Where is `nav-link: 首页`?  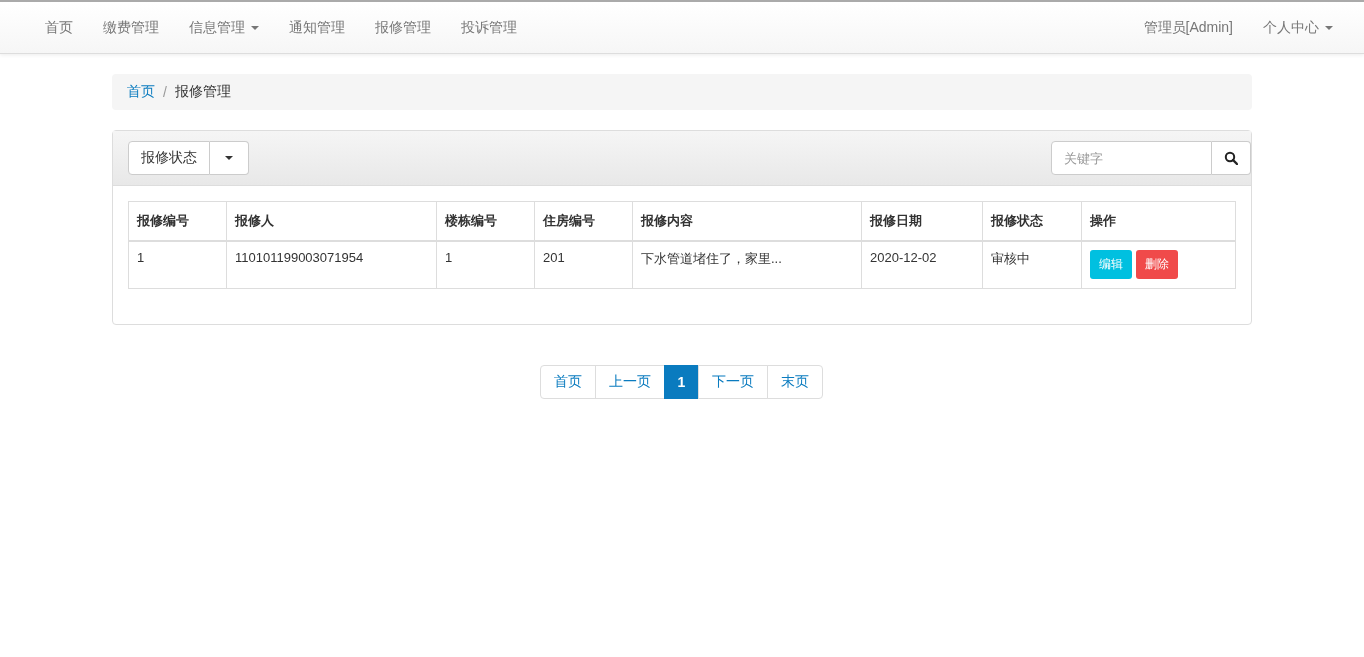 nav-link: 首页 is located at coordinates (59, 27).